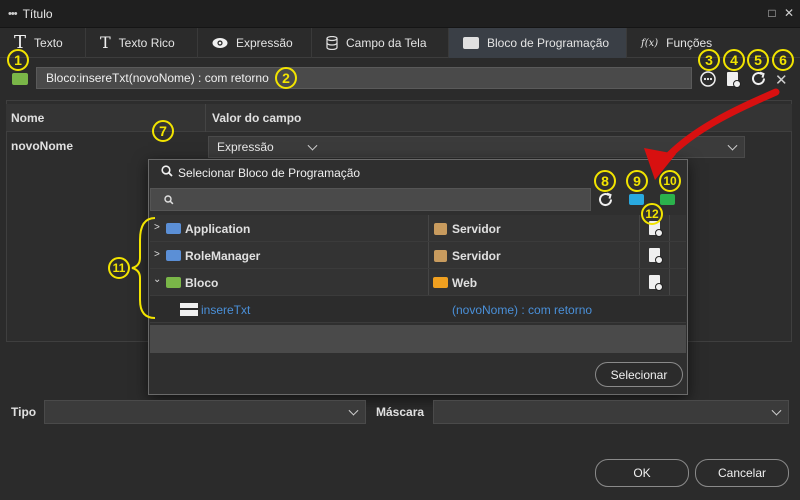 This screenshot has width=800, height=500. I want to click on new-web-block-button, so click(667, 201).